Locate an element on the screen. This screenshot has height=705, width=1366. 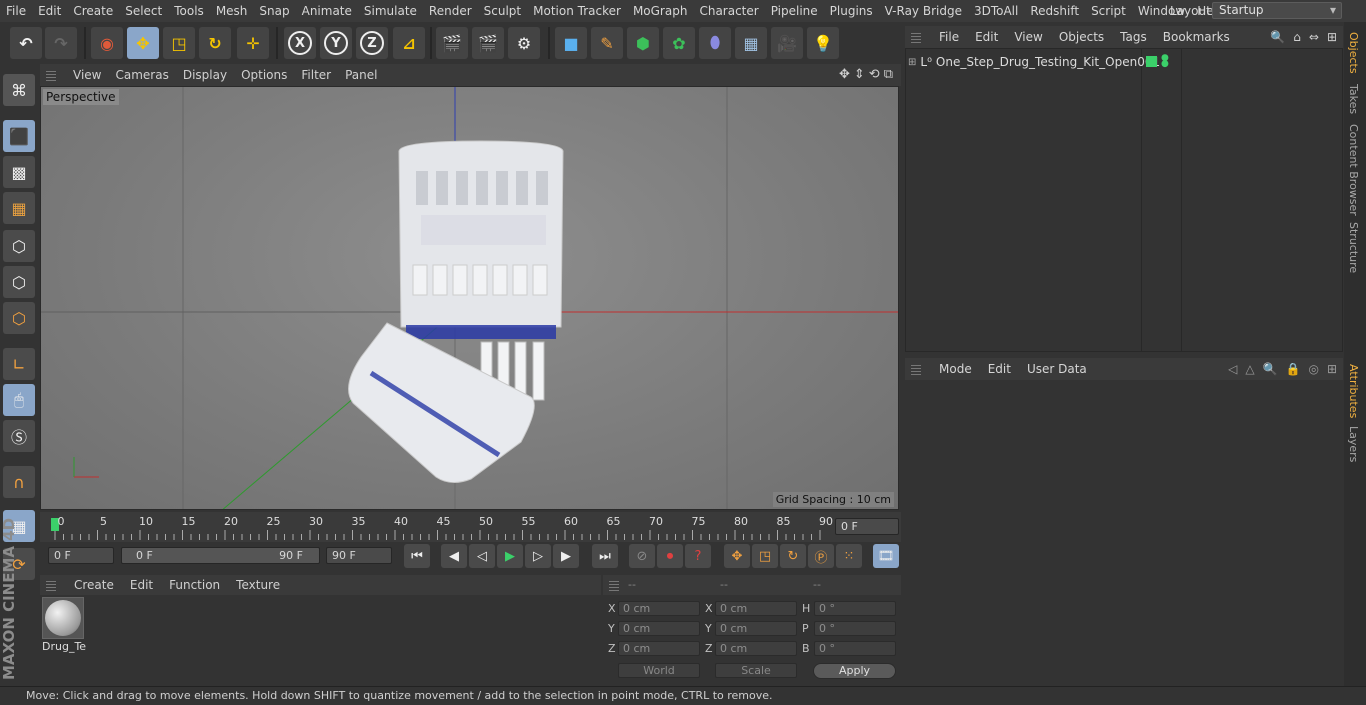
material-menu-texture: Texture is located at coordinates (258, 585).